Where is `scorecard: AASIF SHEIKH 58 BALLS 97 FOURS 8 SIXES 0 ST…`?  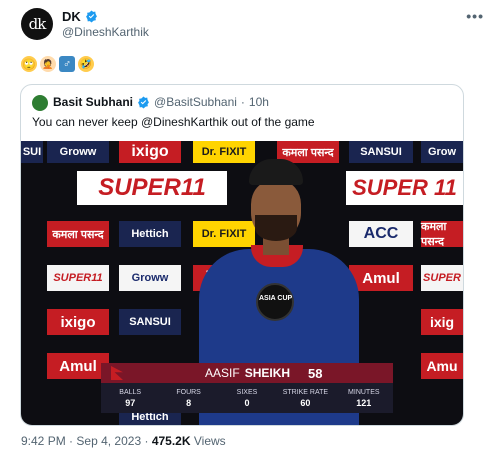 scorecard: AASIF SHEIKH 58 BALLS 97 FOURS 8 SIXES 0 ST… is located at coordinates (247, 388).